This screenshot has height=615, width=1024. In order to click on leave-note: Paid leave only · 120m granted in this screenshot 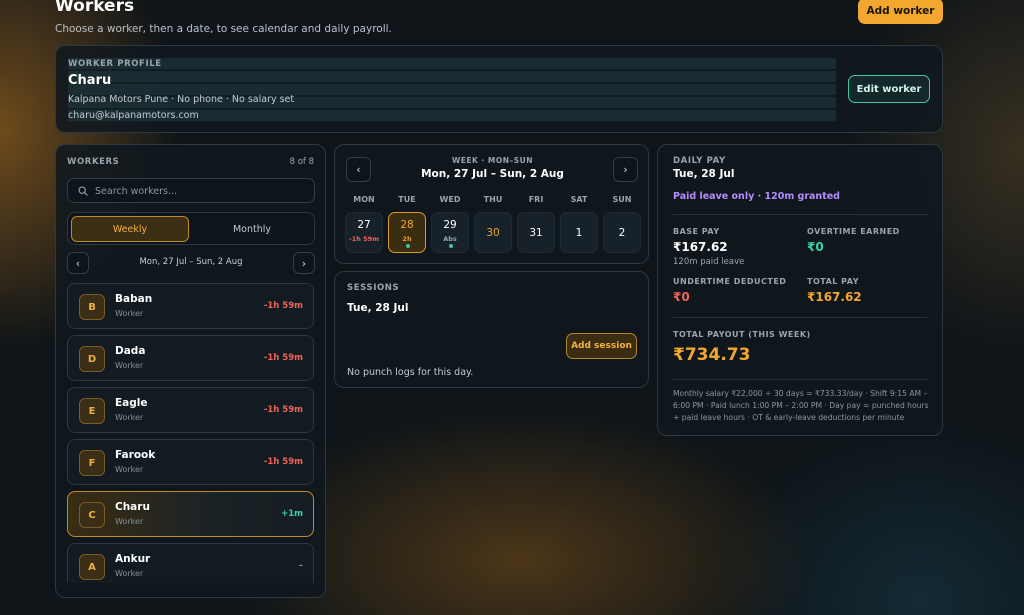, I will do `click(756, 196)`.